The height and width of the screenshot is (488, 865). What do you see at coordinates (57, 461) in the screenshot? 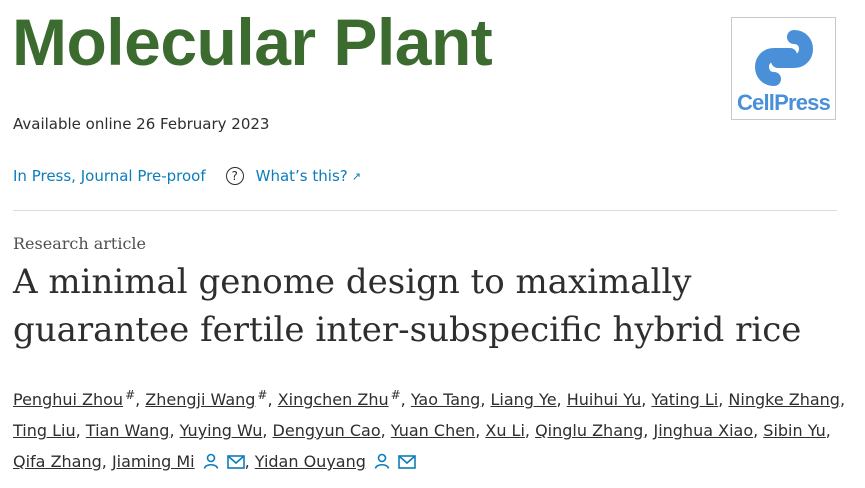
I see `author-name: Qifa Zhang` at bounding box center [57, 461].